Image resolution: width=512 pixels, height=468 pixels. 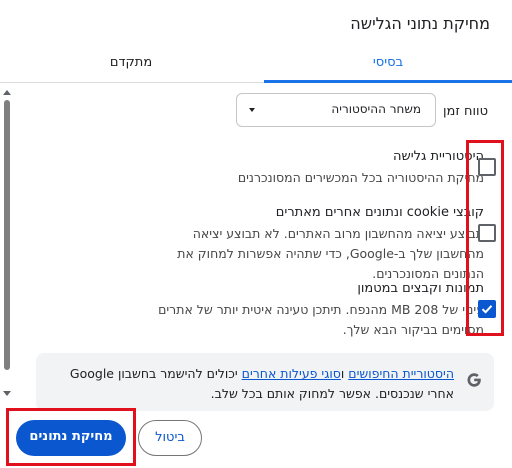 What do you see at coordinates (438, 156) in the screenshot?
I see `option-title: היסטוריית גלישה` at bounding box center [438, 156].